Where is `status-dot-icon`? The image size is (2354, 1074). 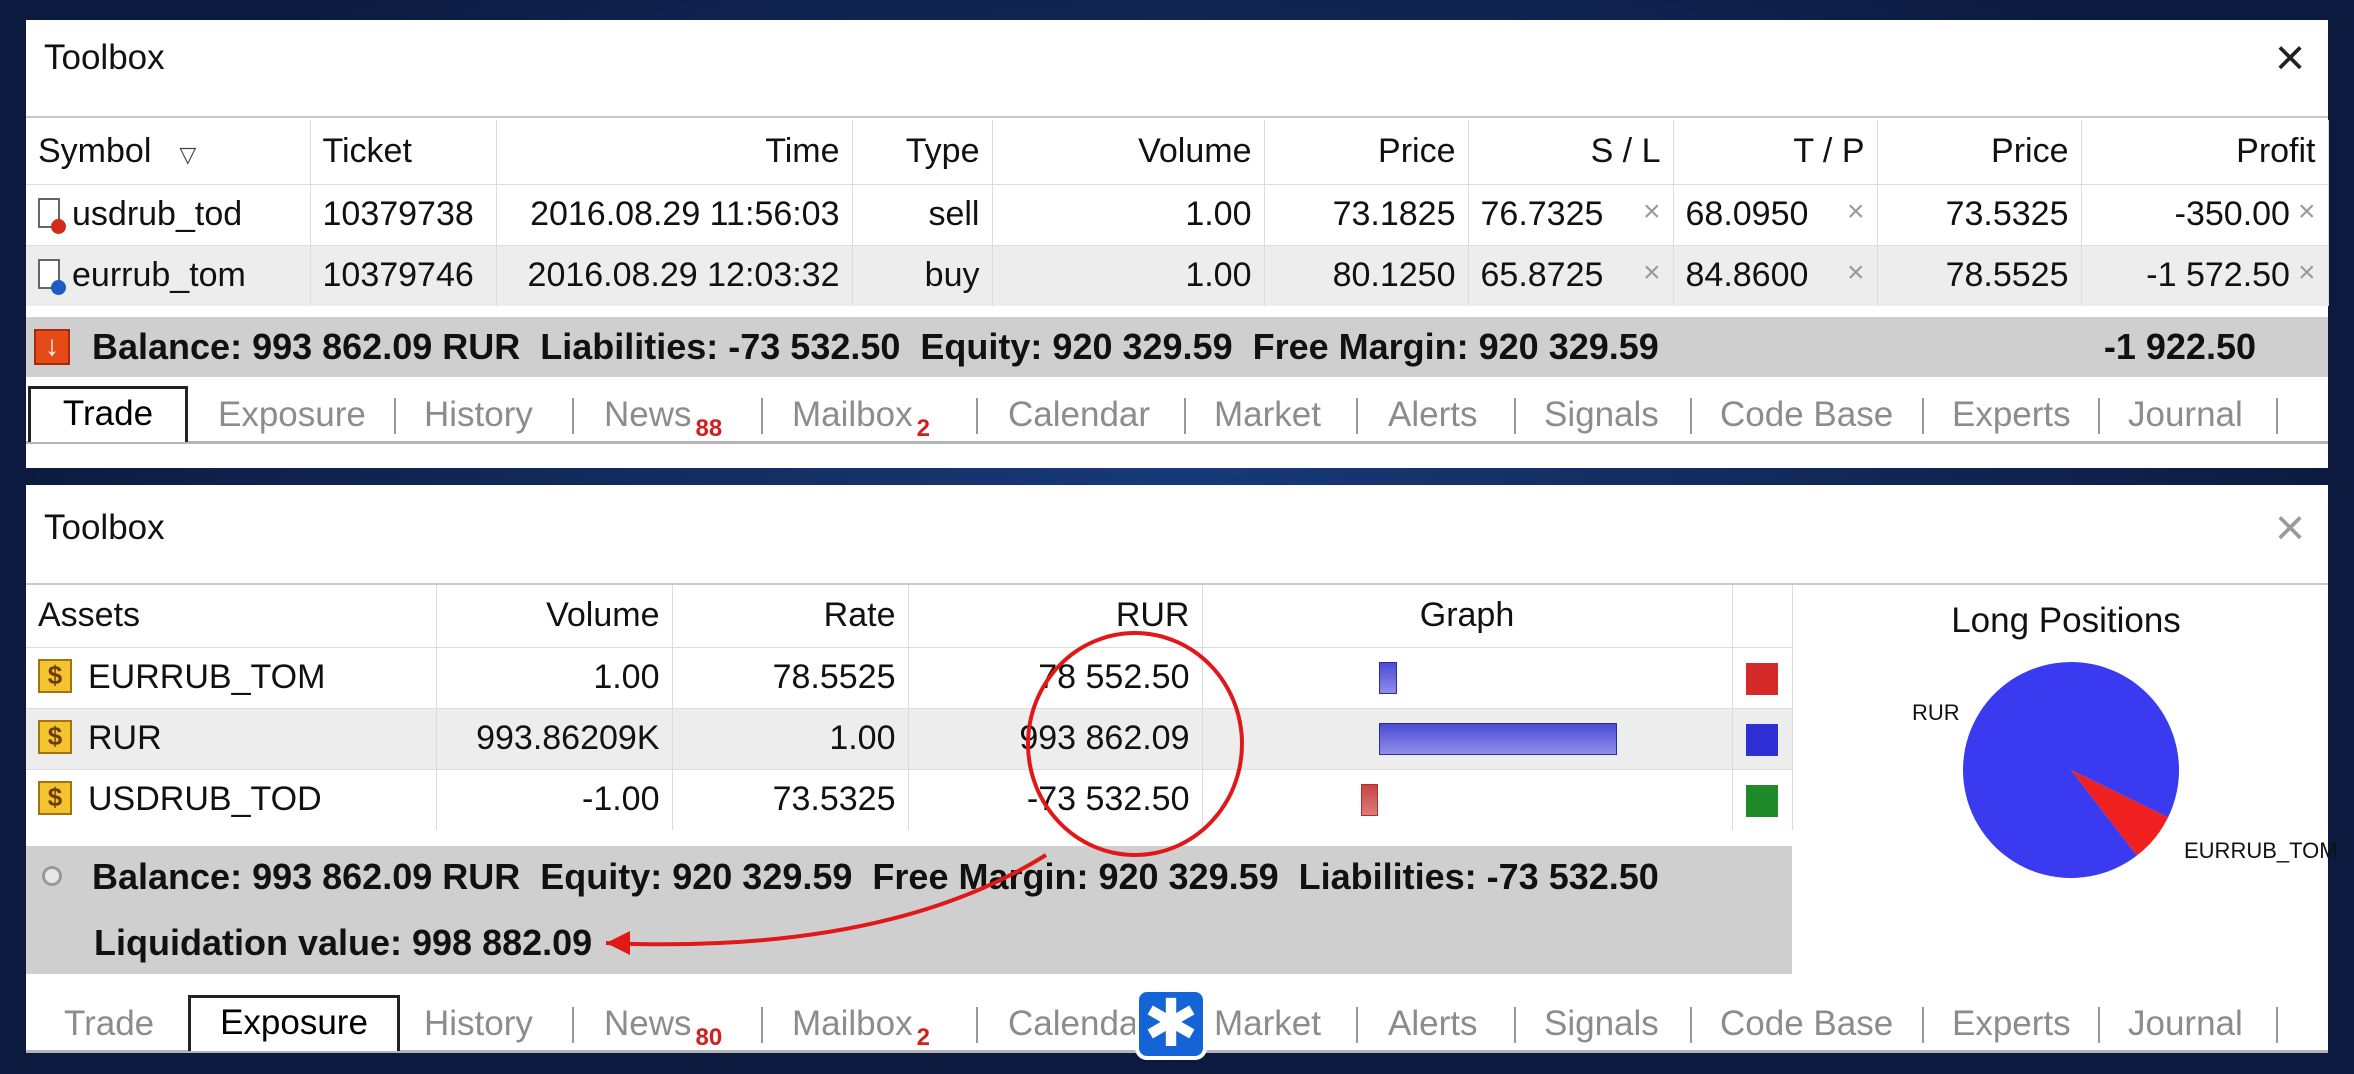 status-dot-icon is located at coordinates (52, 876).